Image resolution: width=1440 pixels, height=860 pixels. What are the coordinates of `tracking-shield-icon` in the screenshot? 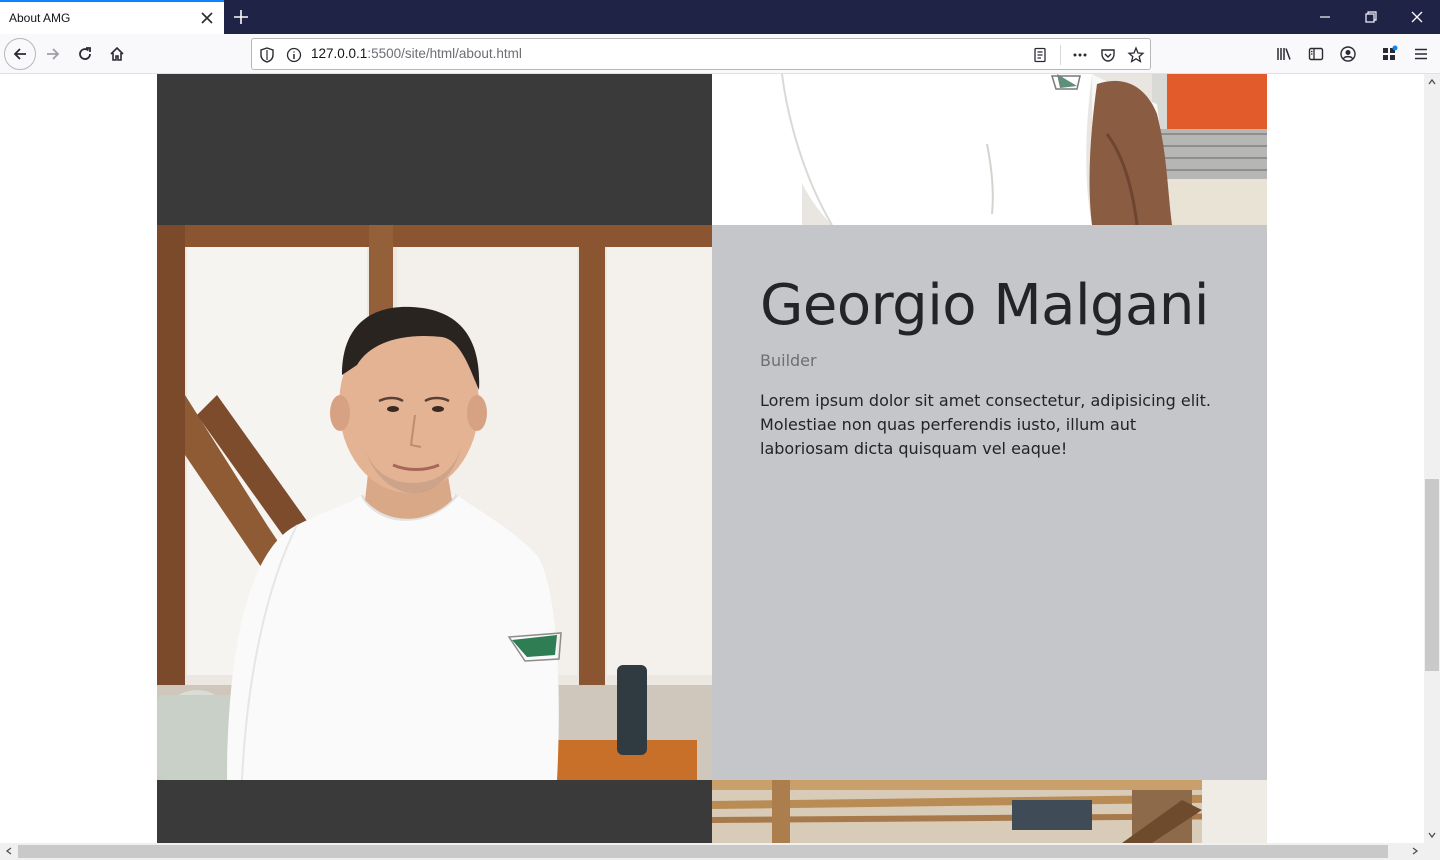 It's located at (267, 55).